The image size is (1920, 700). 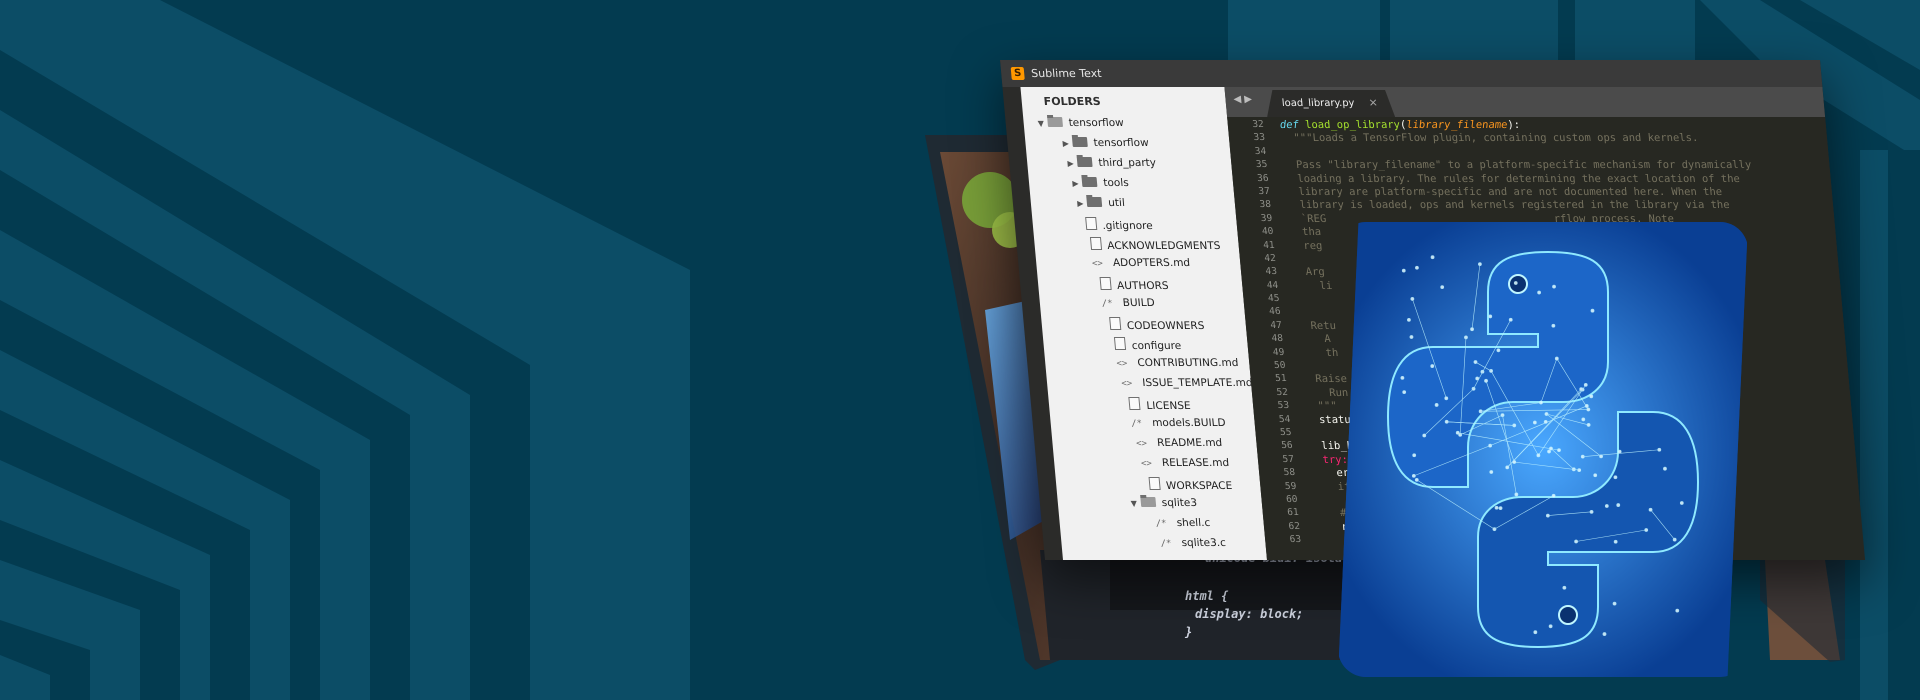 What do you see at coordinates (1277, 339) in the screenshot?
I see `line-number: 48` at bounding box center [1277, 339].